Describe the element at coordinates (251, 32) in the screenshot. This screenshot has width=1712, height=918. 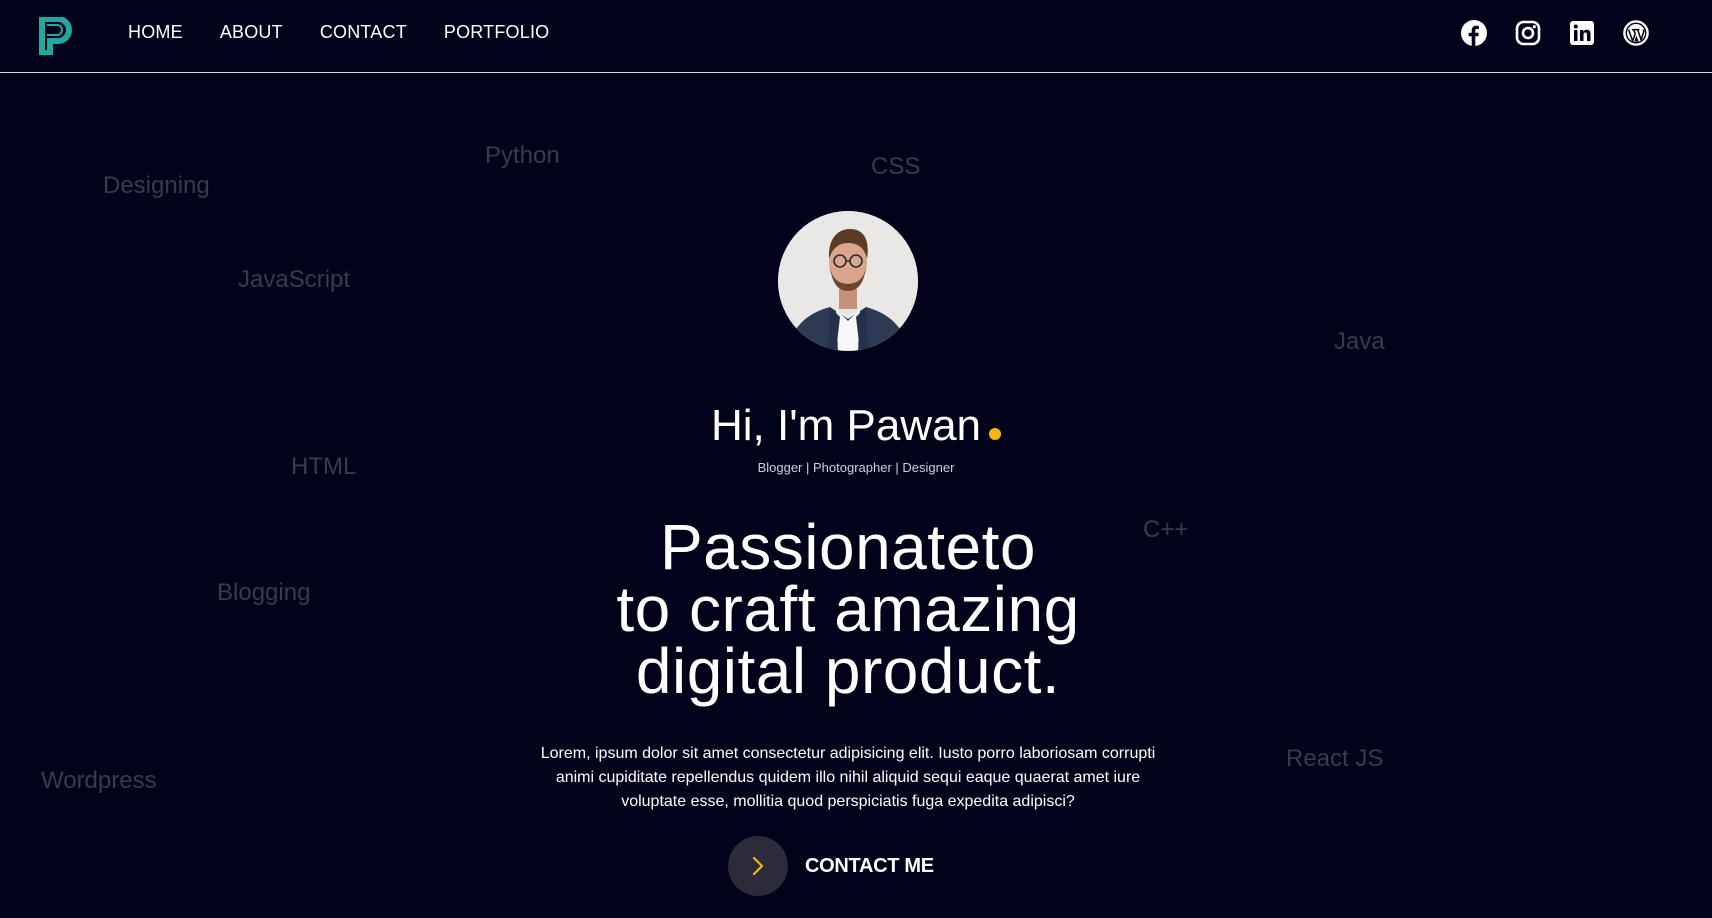
I see `nav-about-link: ABOUT` at that location.